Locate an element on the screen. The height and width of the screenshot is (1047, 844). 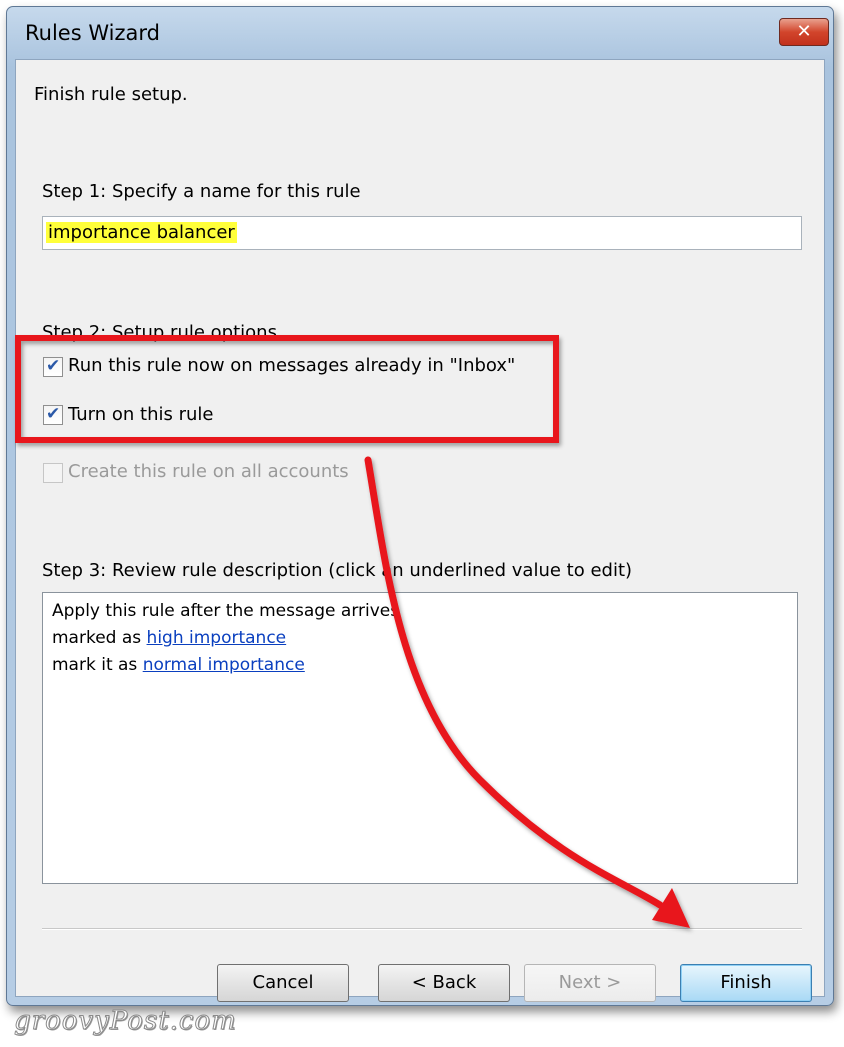
page-header: Finish rule setup. is located at coordinates (111, 94).